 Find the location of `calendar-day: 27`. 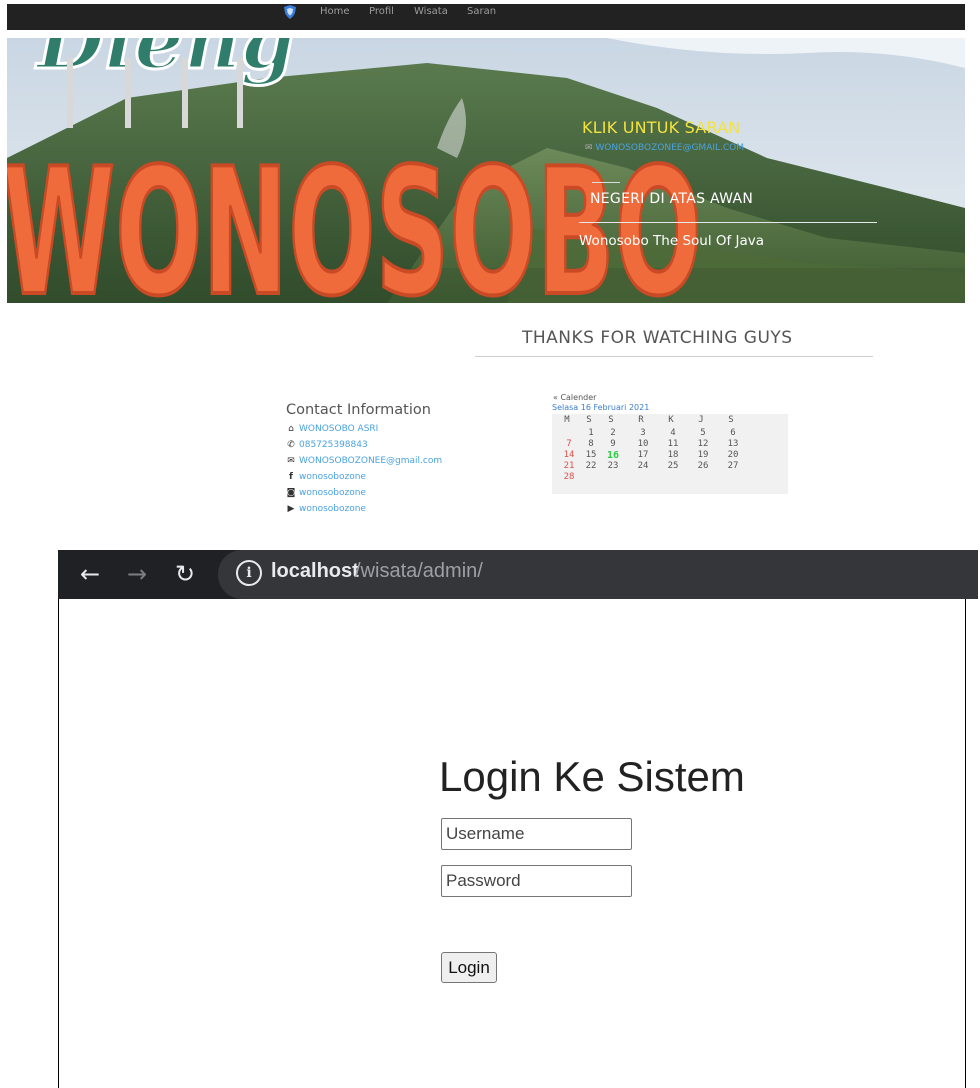

calendar-day: 27 is located at coordinates (733, 466).